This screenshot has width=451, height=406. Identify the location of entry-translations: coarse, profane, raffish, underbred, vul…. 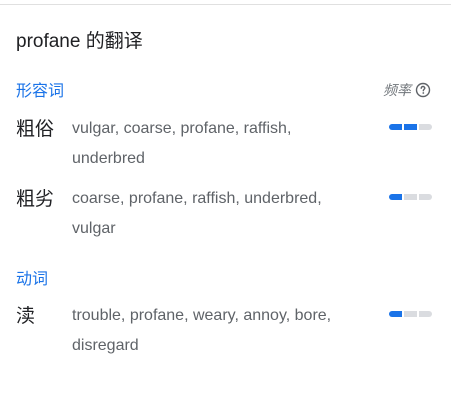
(197, 213).